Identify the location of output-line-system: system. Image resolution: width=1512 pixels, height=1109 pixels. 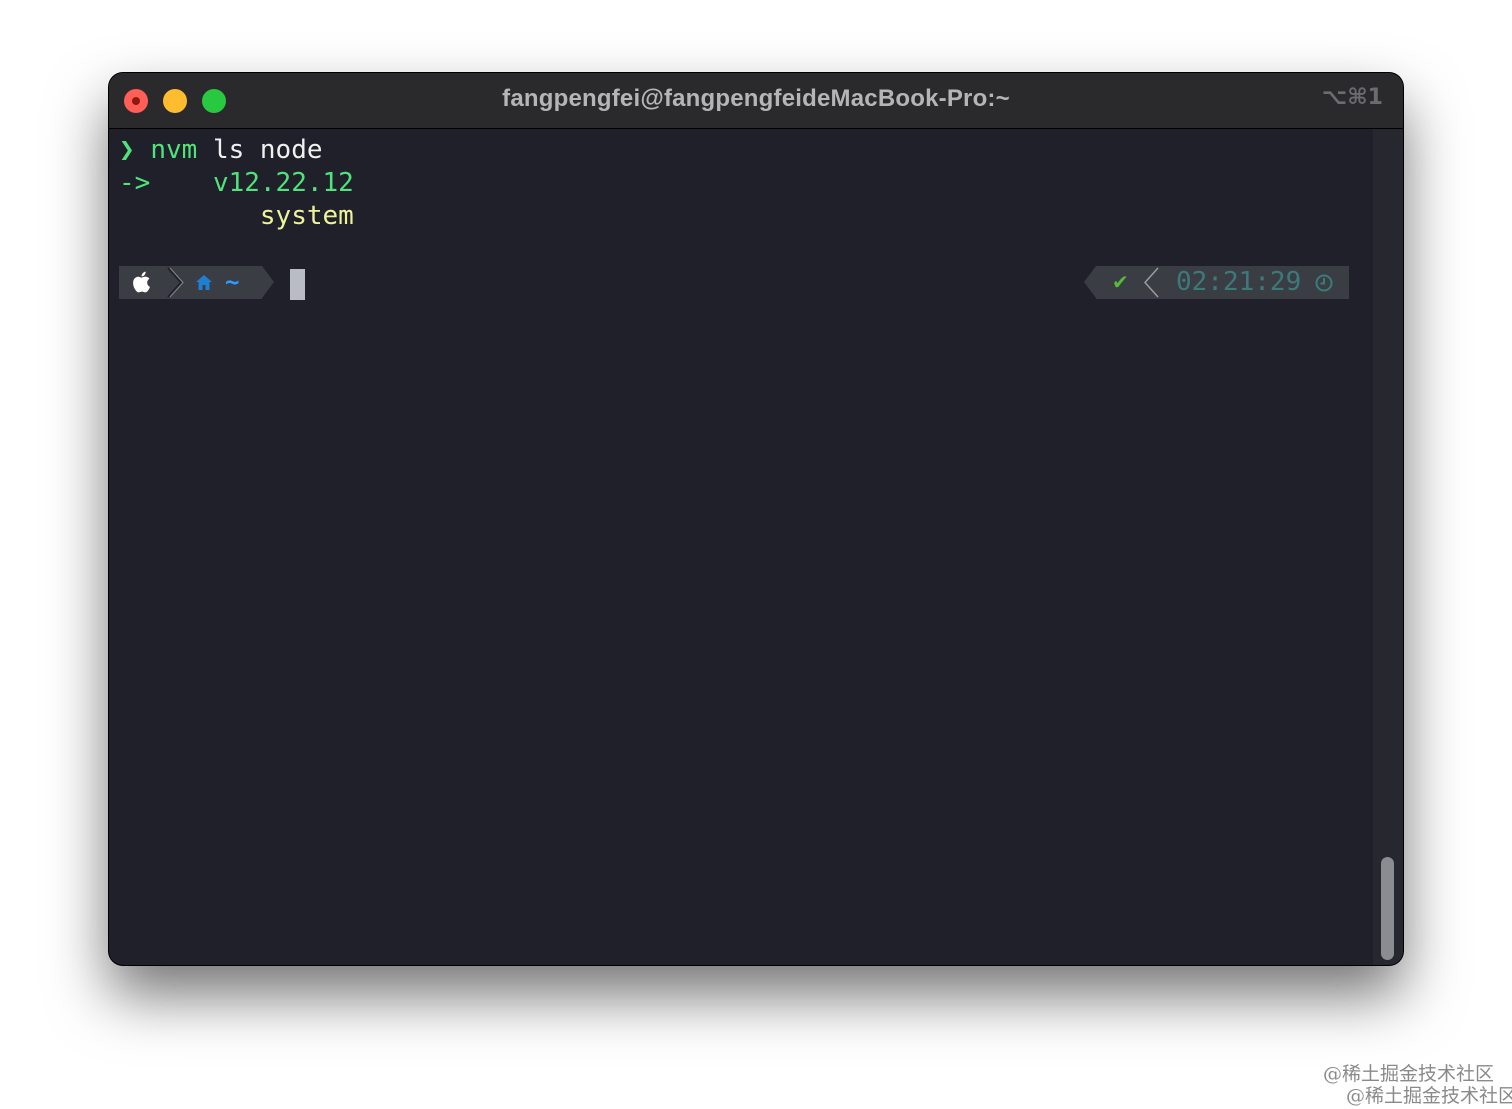
(236, 216).